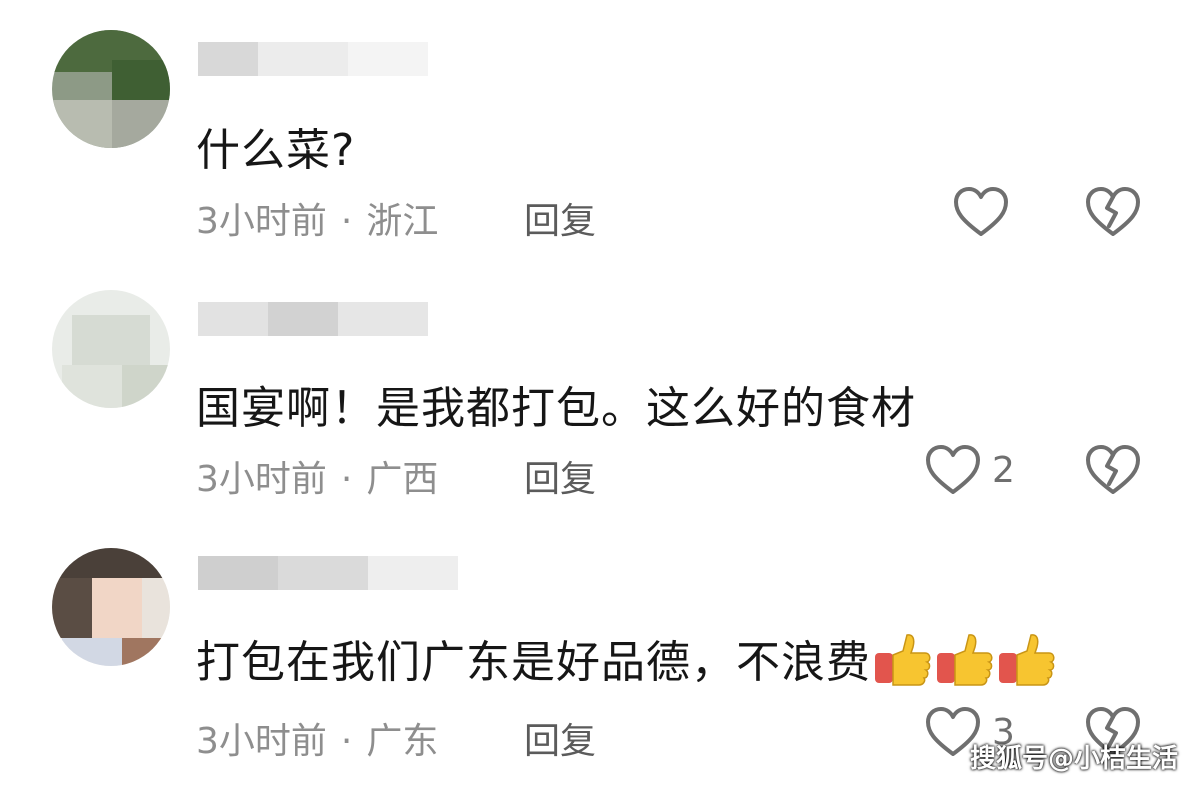  I want to click on like-button, so click(981, 212).